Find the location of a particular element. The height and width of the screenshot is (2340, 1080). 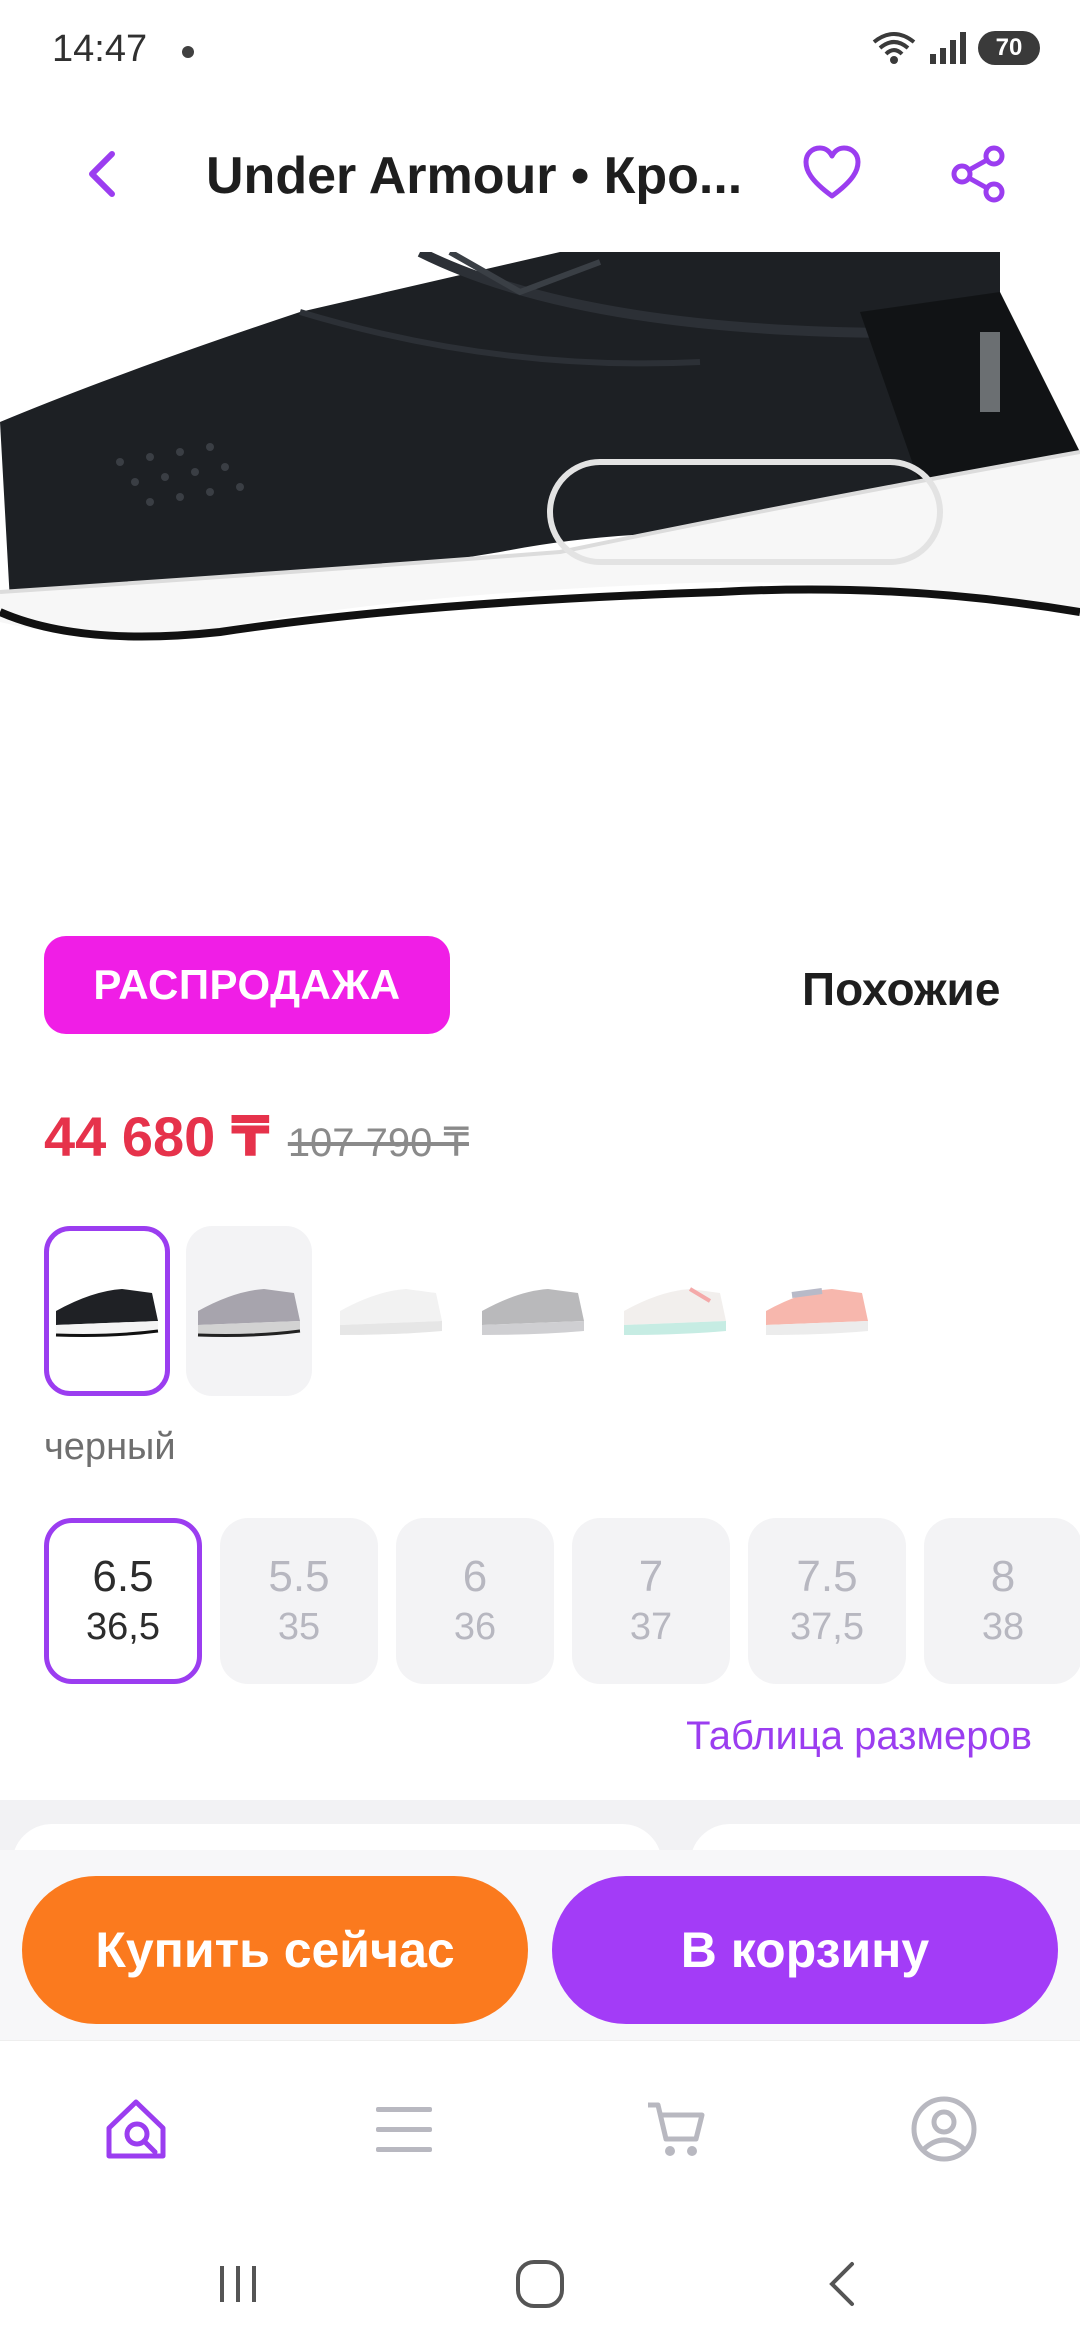

battery-indicator: 70 is located at coordinates (1009, 48).